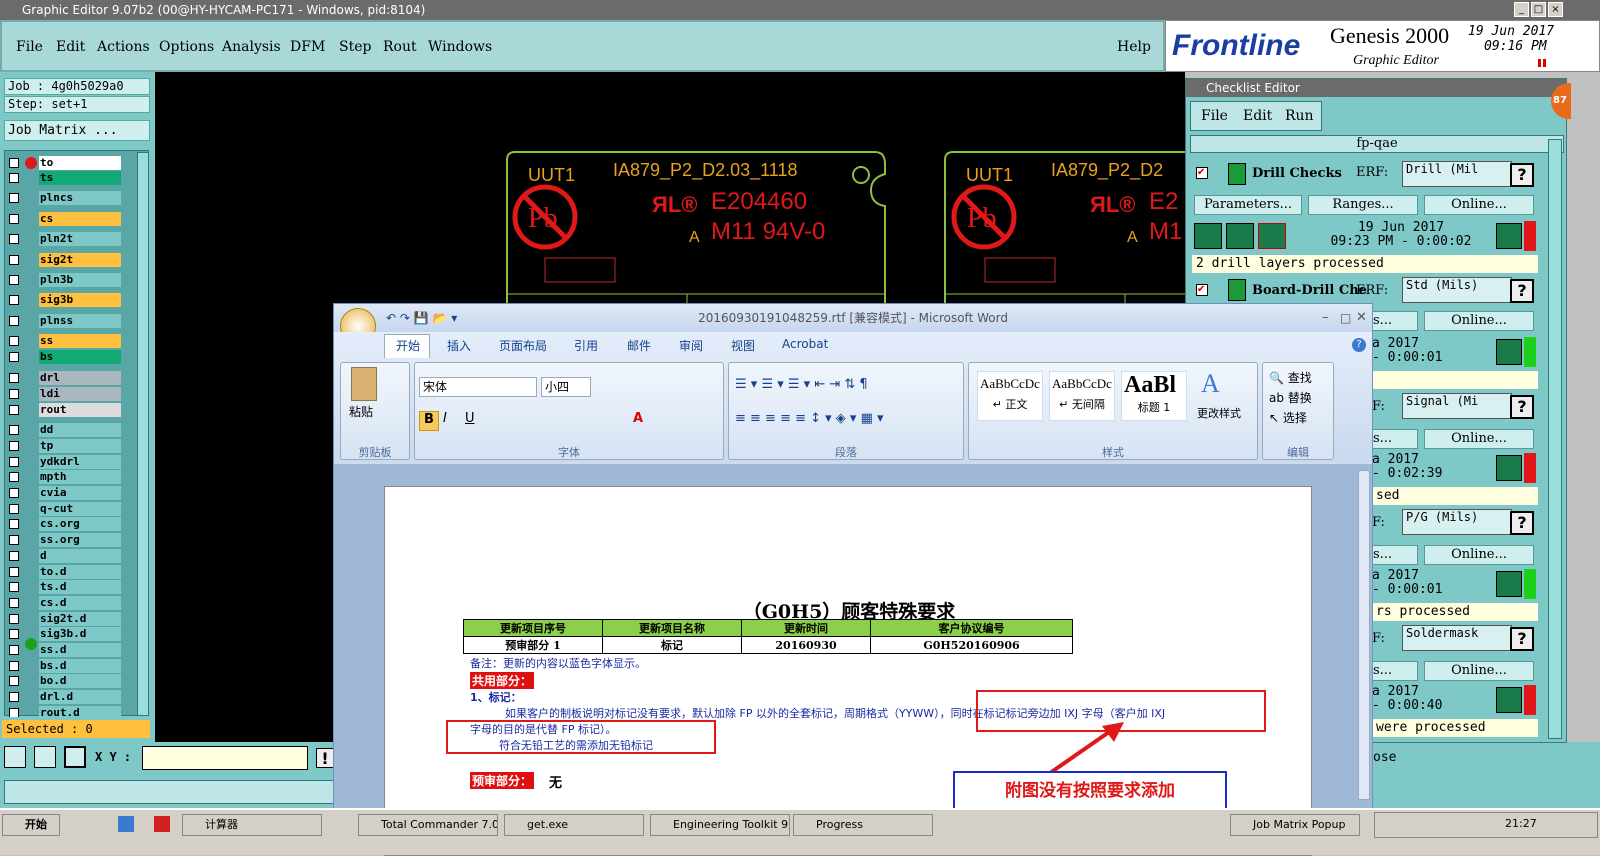 This screenshot has height=856, width=1600. Describe the element at coordinates (80, 260) in the screenshot. I see `layer-name: sig2t` at that location.